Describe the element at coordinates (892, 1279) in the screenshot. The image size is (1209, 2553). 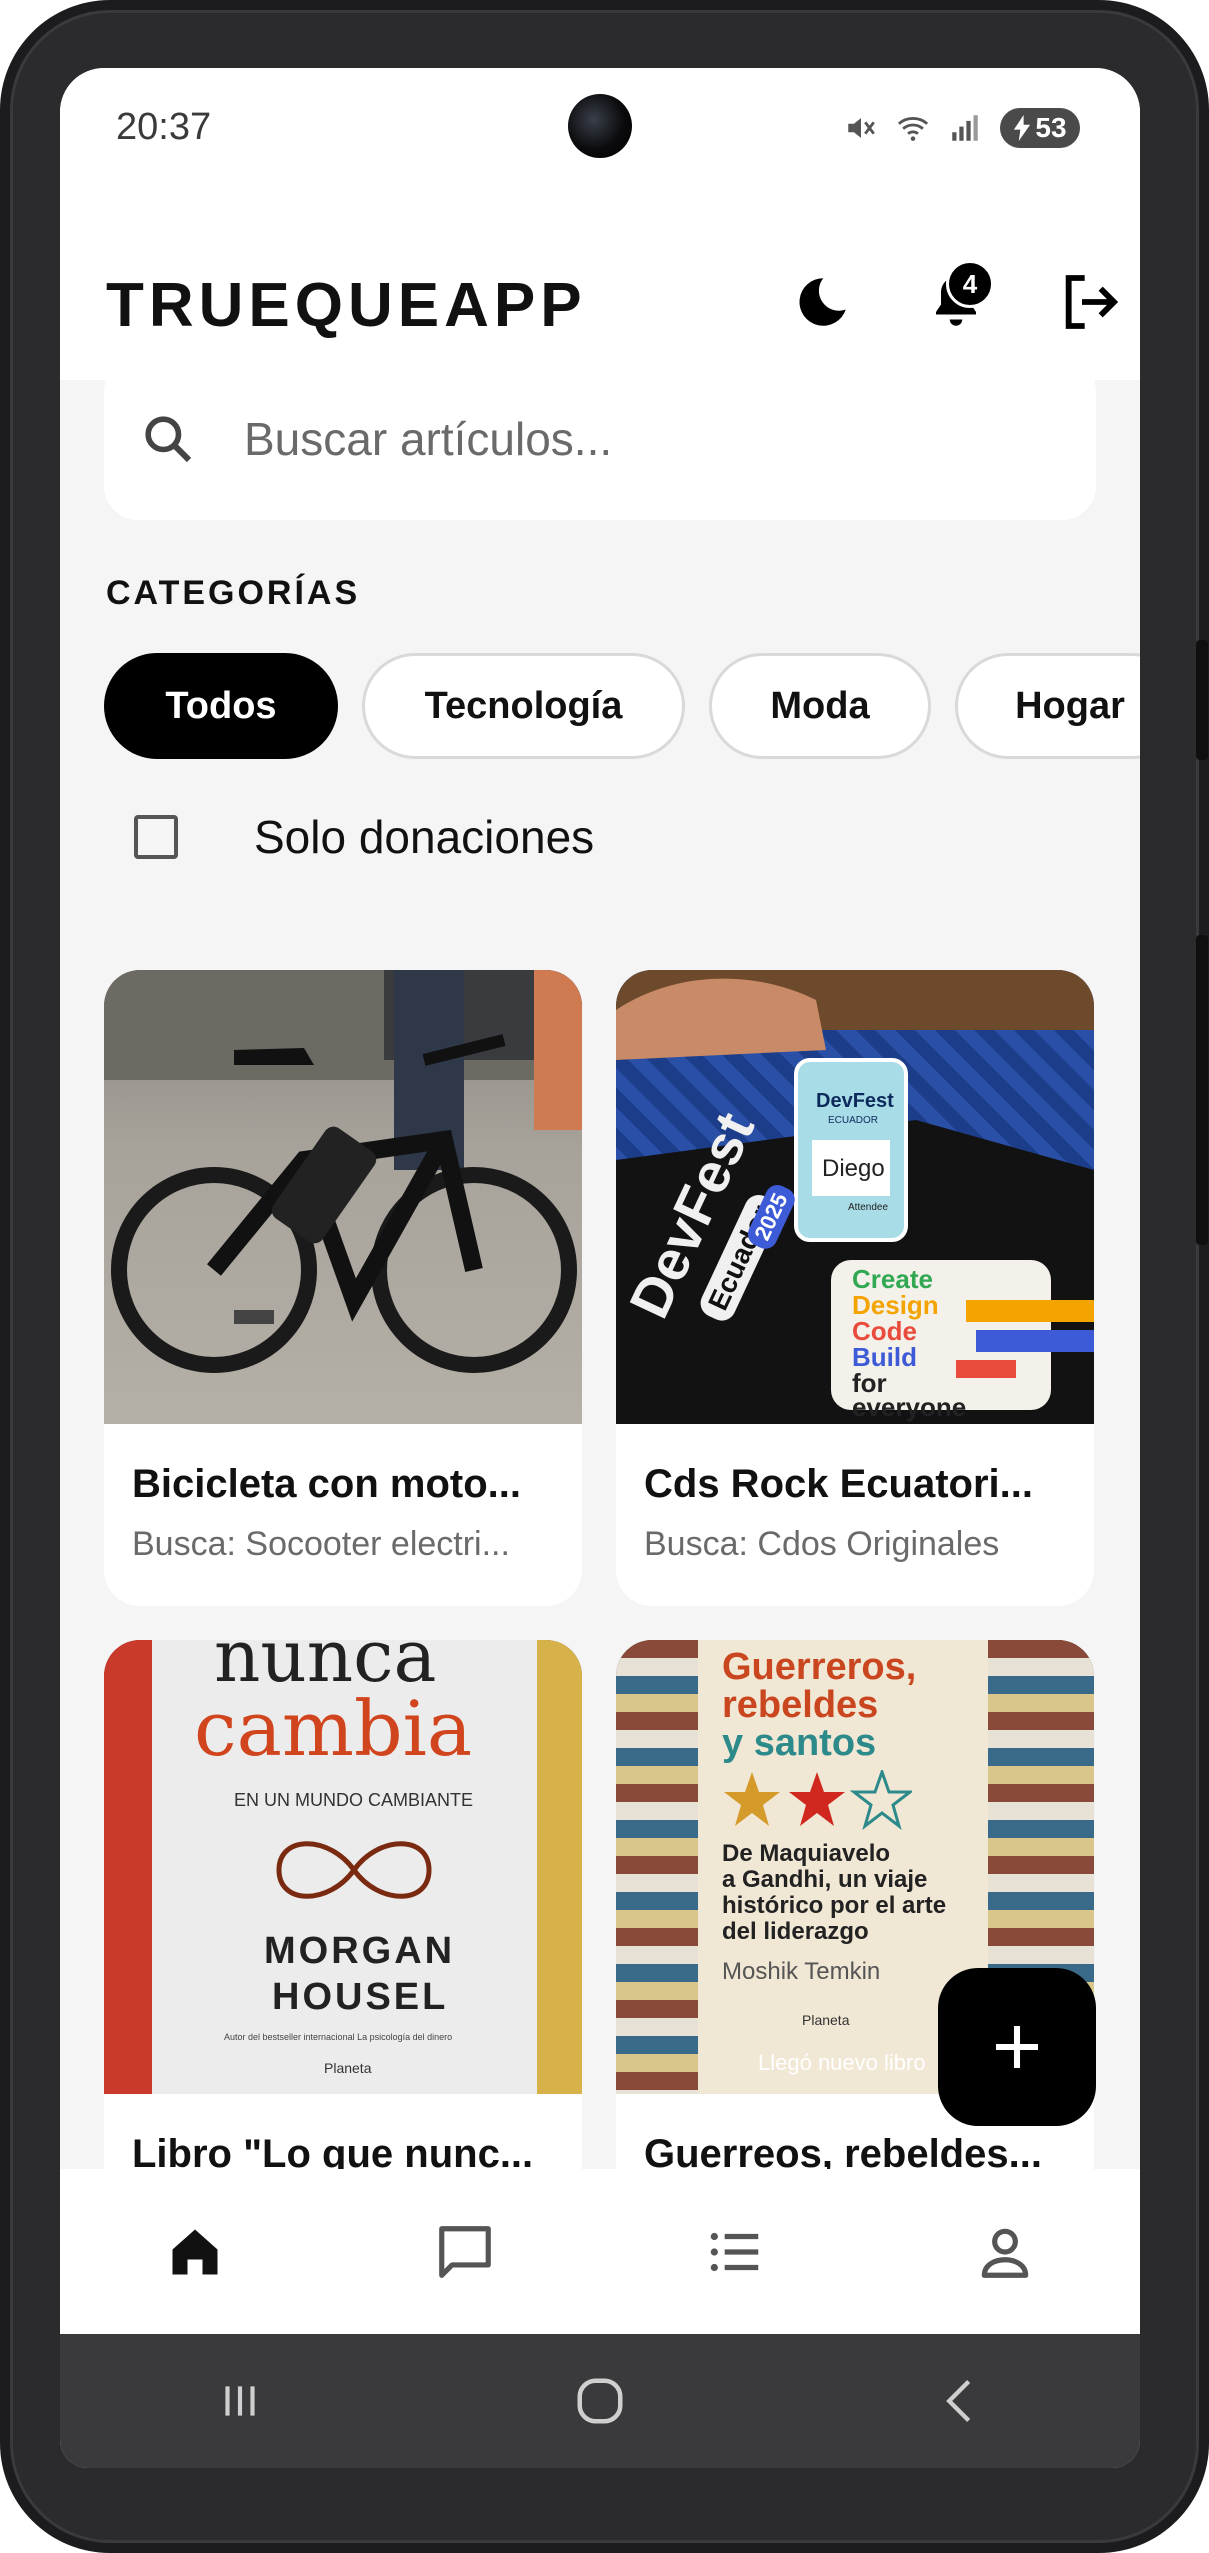
I see `card-print-create: Create` at that location.